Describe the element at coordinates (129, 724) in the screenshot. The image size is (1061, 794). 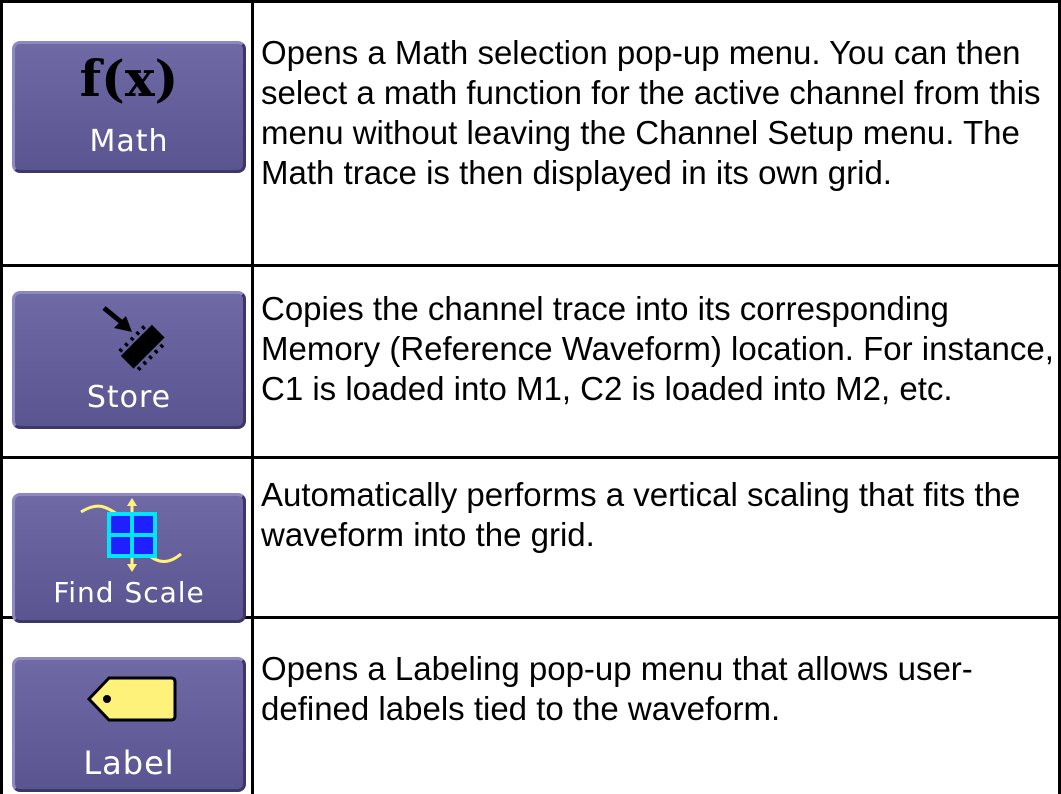
I see `label-button: Label` at that location.